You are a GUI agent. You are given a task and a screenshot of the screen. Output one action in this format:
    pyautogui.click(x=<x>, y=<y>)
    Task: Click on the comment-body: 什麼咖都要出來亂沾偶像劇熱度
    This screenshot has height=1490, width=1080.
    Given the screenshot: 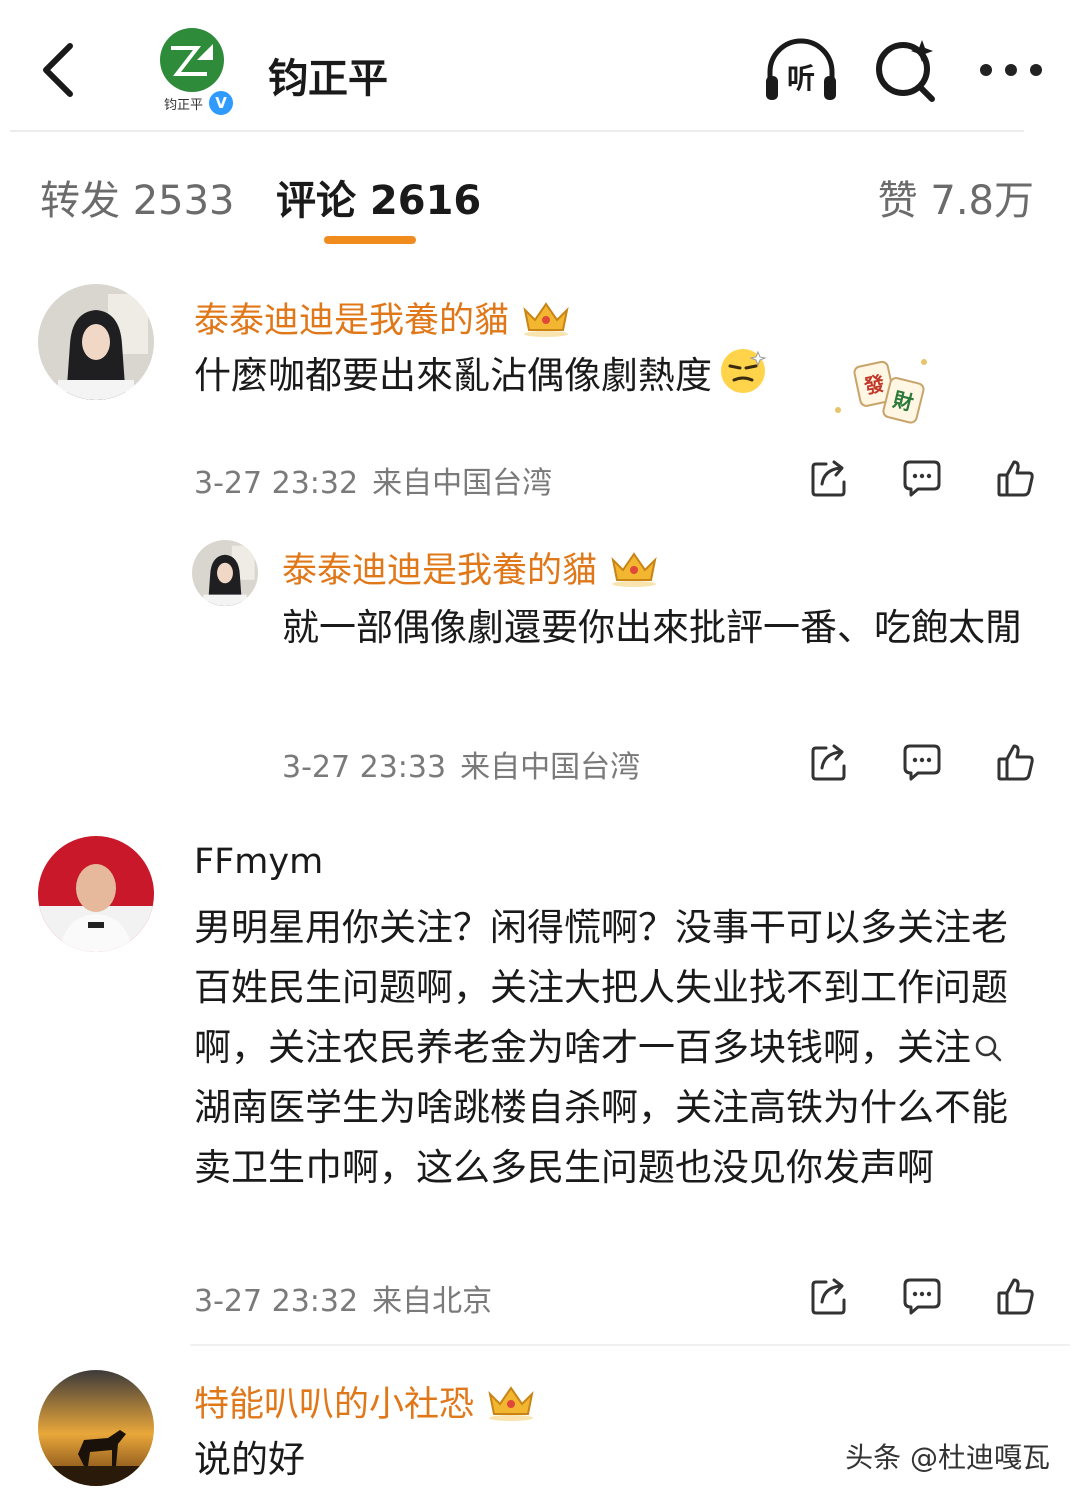 What is the action you would take?
    pyautogui.click(x=453, y=375)
    